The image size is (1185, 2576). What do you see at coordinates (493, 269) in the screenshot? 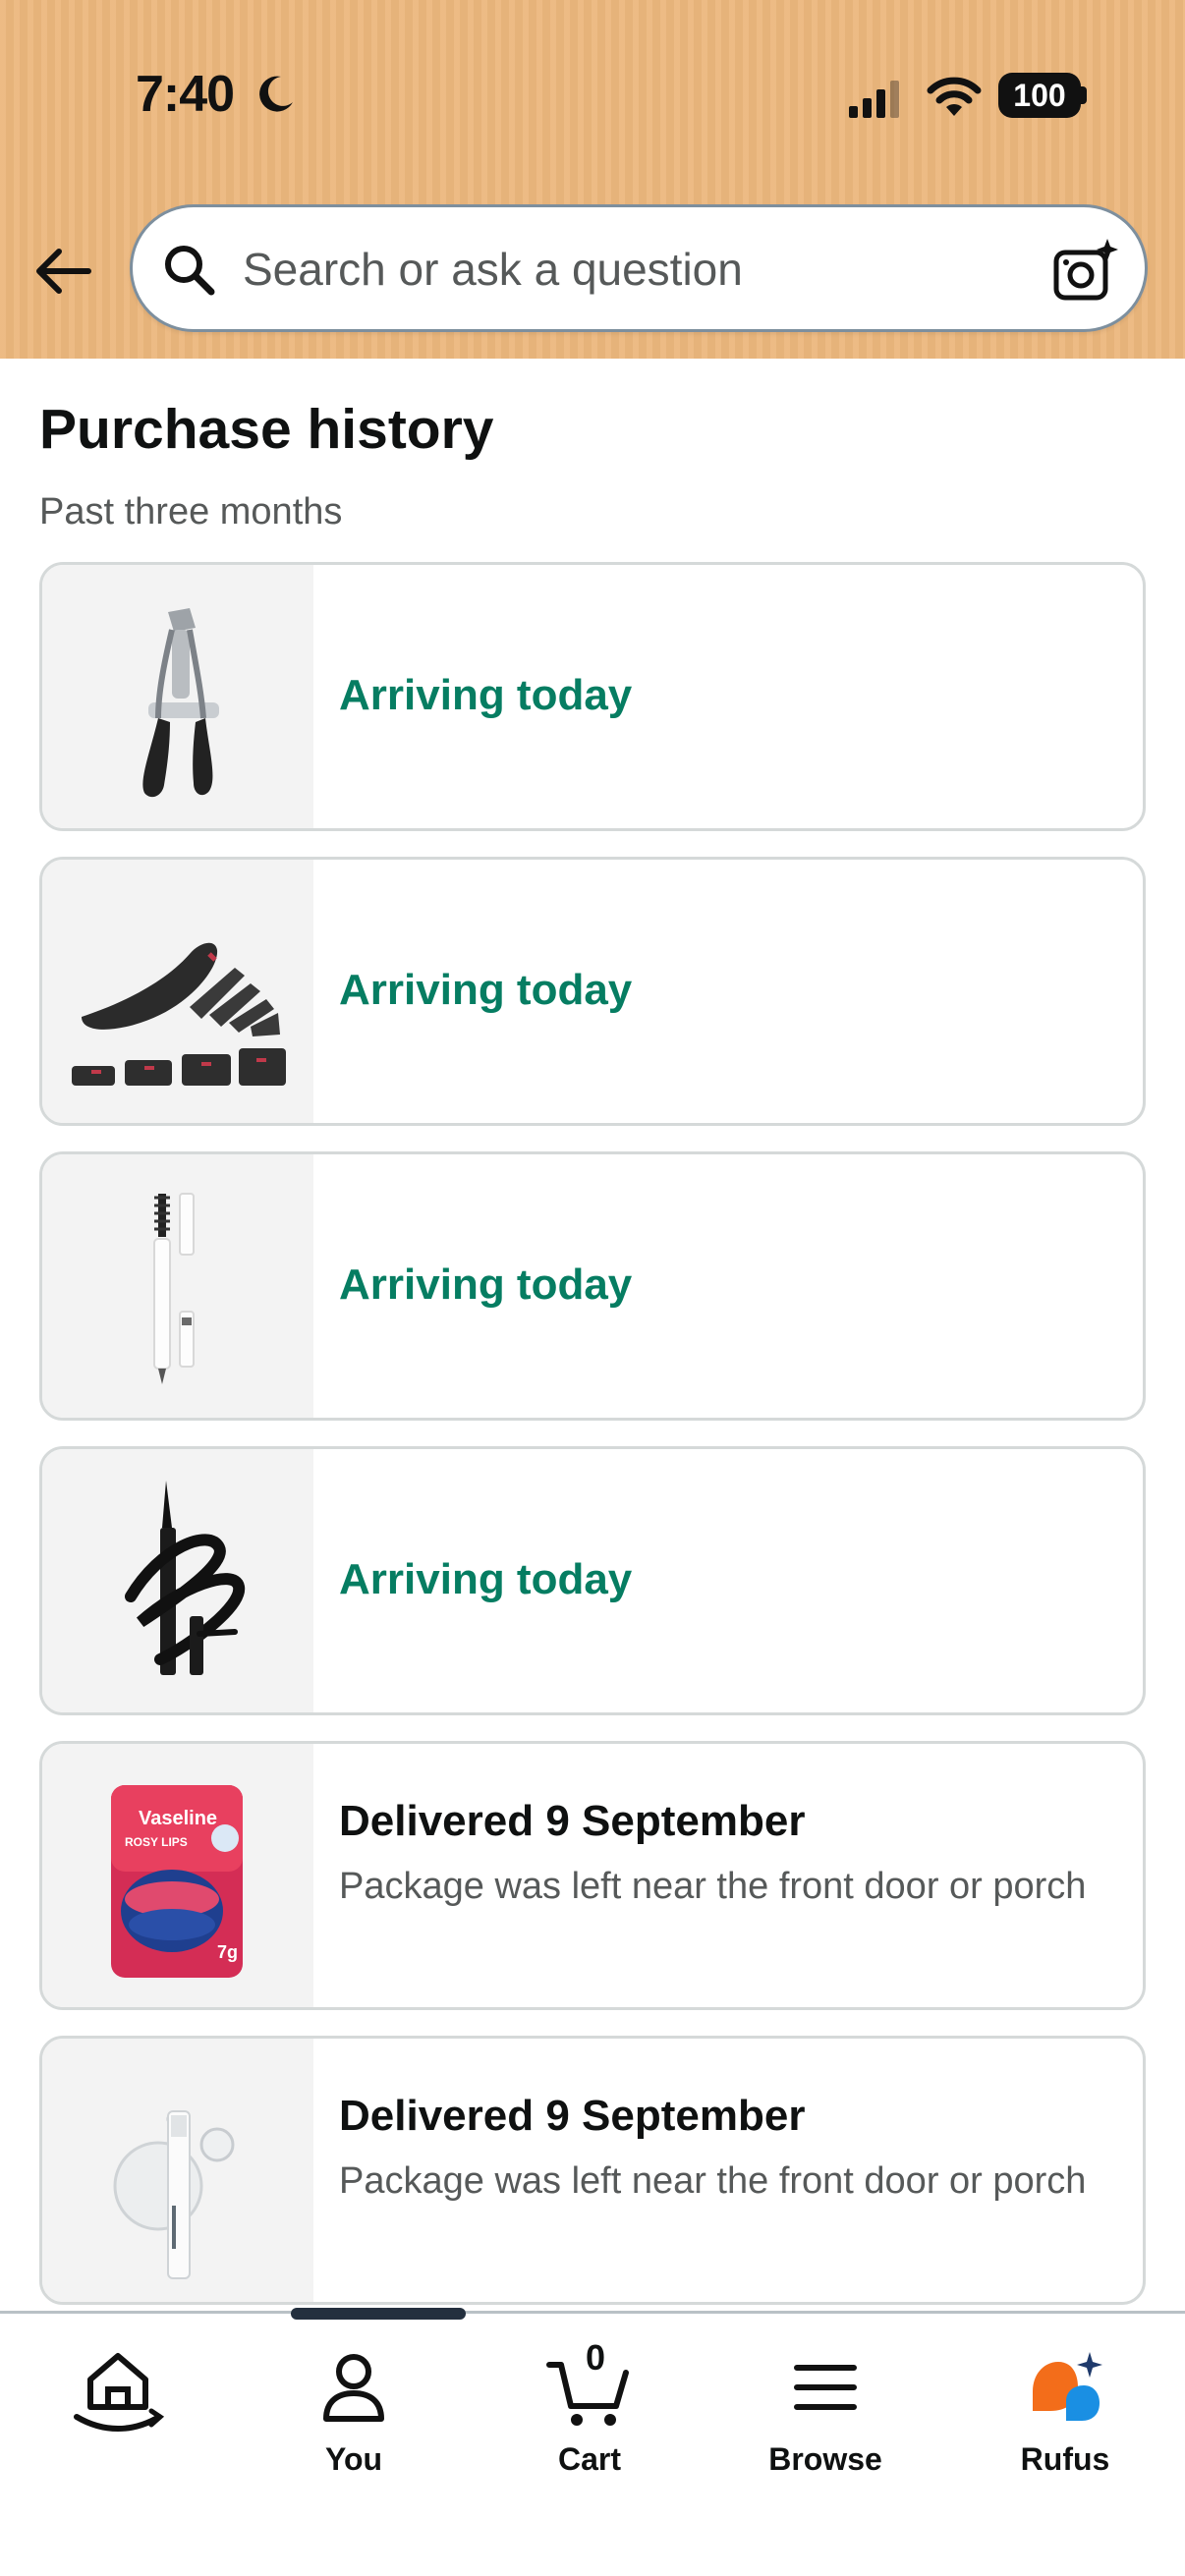
I see `search-placeholder: Search or ask a question` at bounding box center [493, 269].